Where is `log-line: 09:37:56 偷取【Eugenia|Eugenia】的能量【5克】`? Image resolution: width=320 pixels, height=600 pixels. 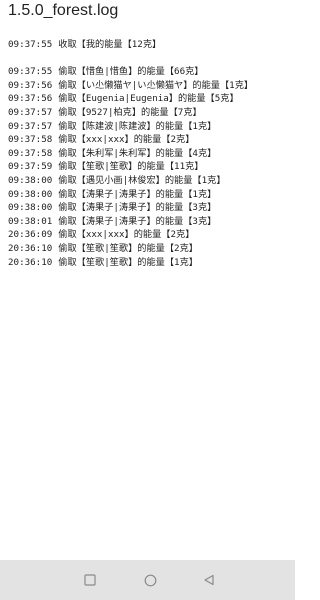
log-line: 09:37:56 偷取【Eugenia|Eugenia】的能量【5克】 is located at coordinates (150, 99).